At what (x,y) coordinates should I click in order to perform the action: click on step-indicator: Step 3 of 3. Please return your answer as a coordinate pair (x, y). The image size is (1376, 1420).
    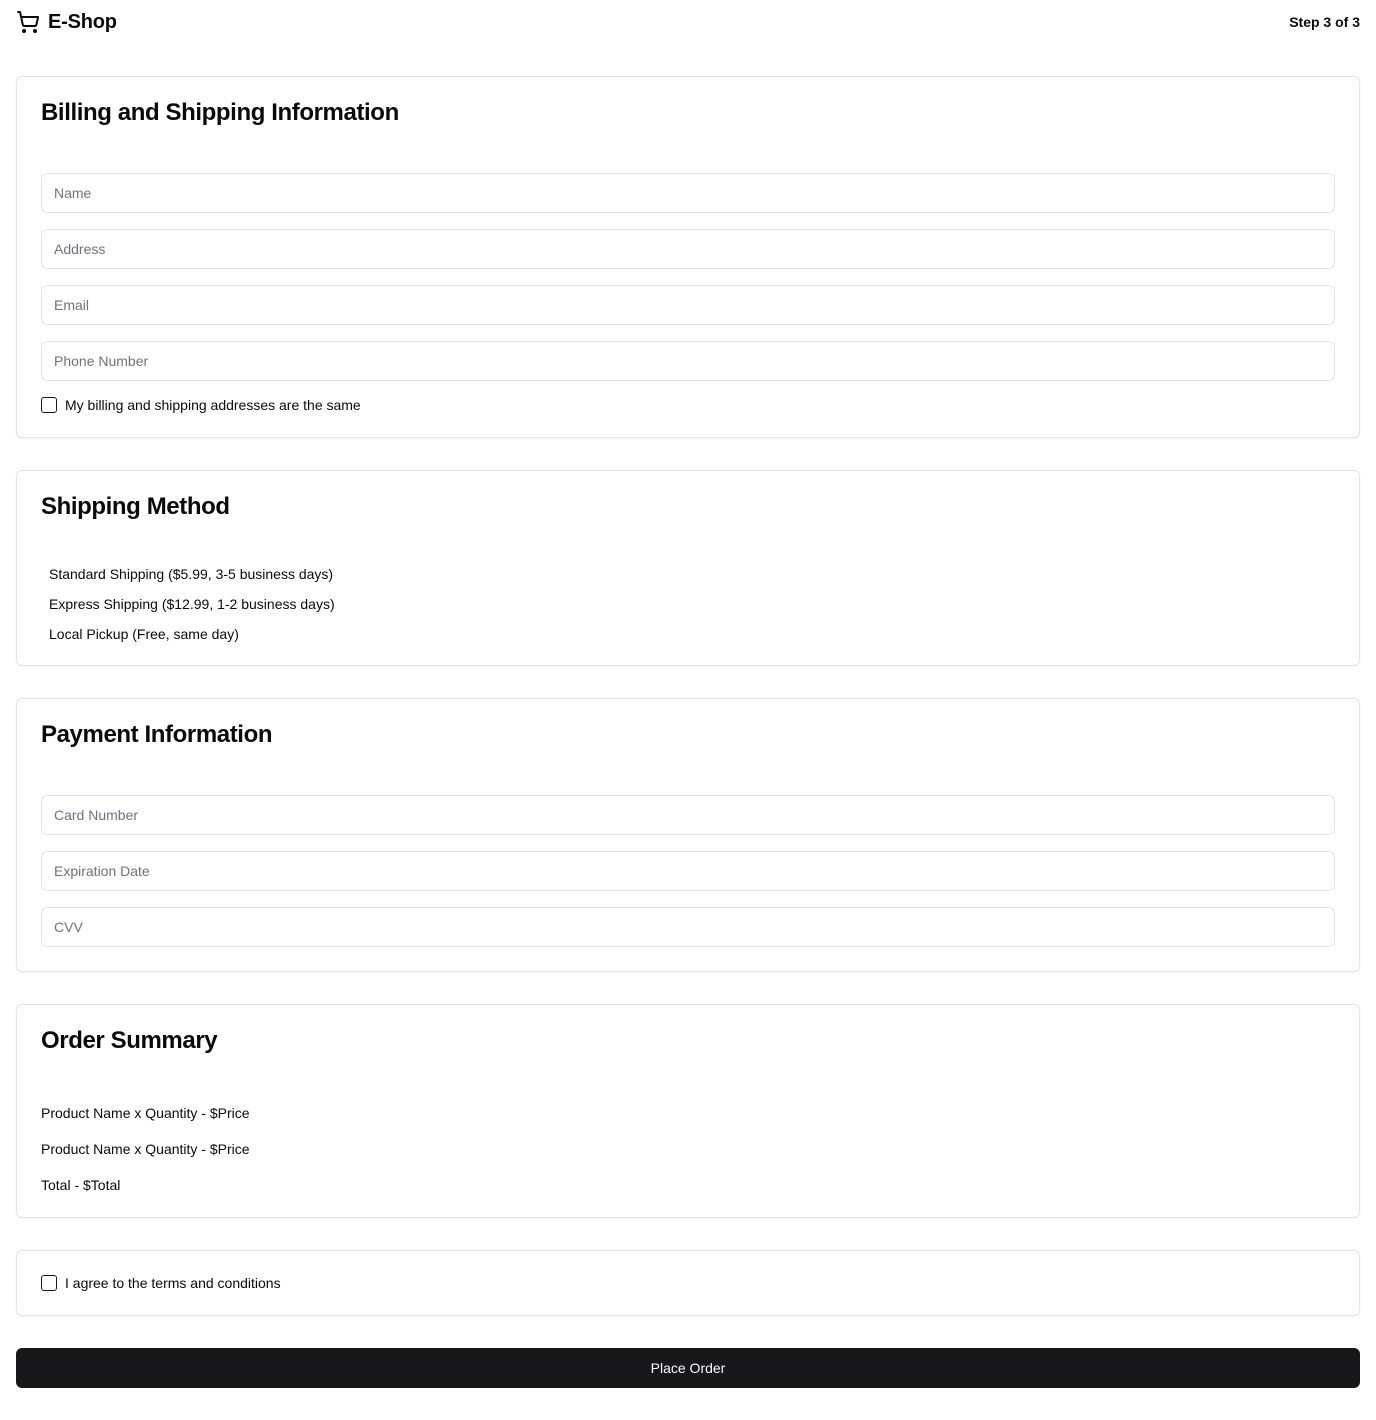
    Looking at the image, I should click on (1324, 22).